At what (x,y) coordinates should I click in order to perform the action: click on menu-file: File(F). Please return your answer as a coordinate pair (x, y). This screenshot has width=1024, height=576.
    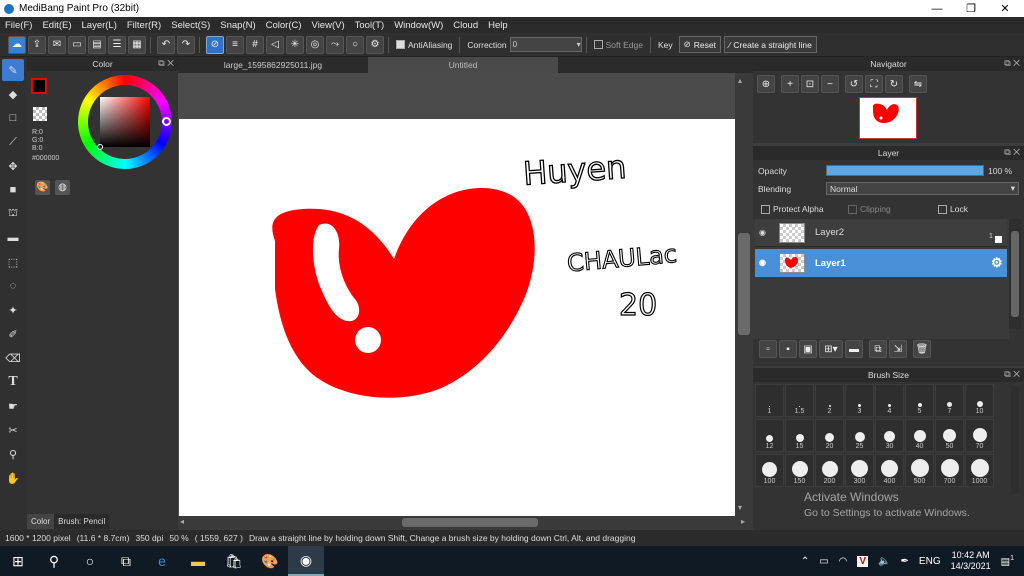
    Looking at the image, I should click on (18, 25).